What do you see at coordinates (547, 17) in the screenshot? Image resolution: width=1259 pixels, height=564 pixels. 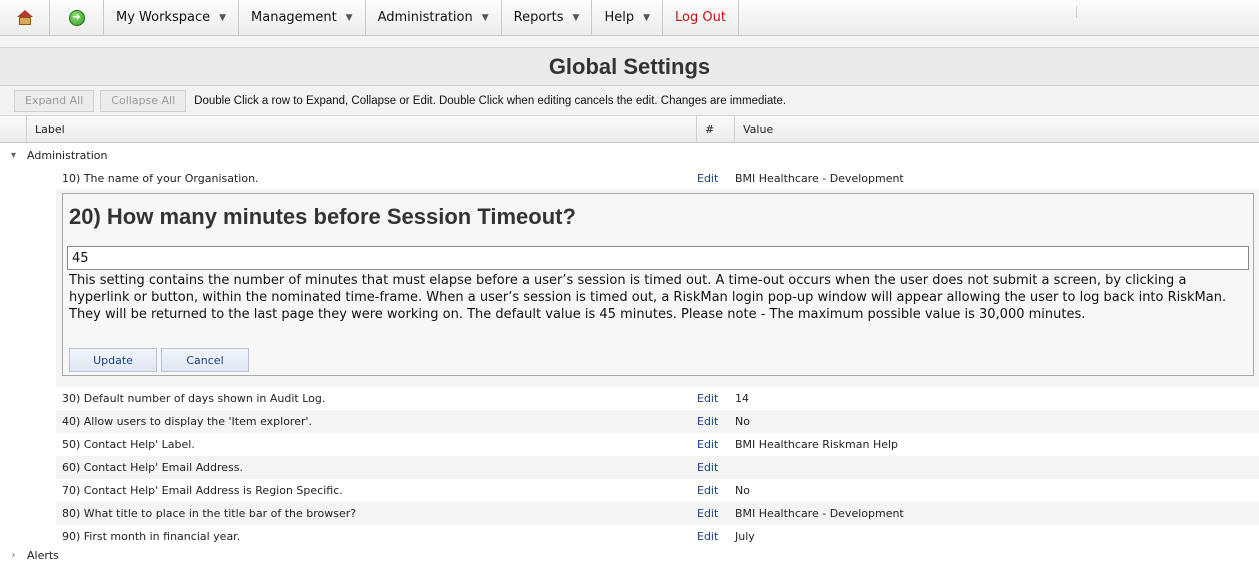 I see `menu-reports: Reports ▼` at bounding box center [547, 17].